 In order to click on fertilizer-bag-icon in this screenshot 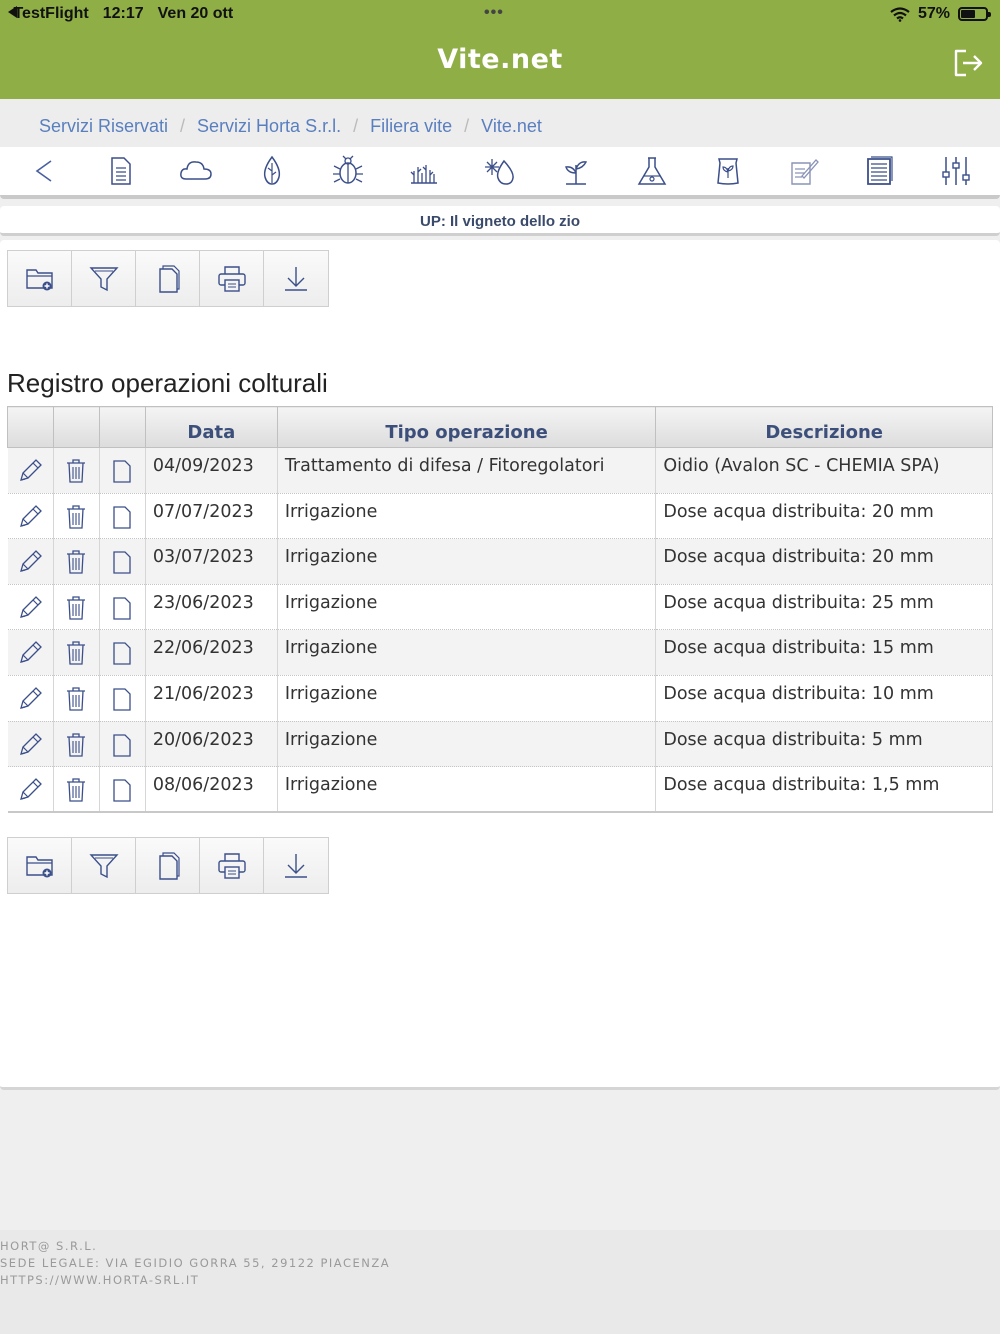, I will do `click(728, 171)`.